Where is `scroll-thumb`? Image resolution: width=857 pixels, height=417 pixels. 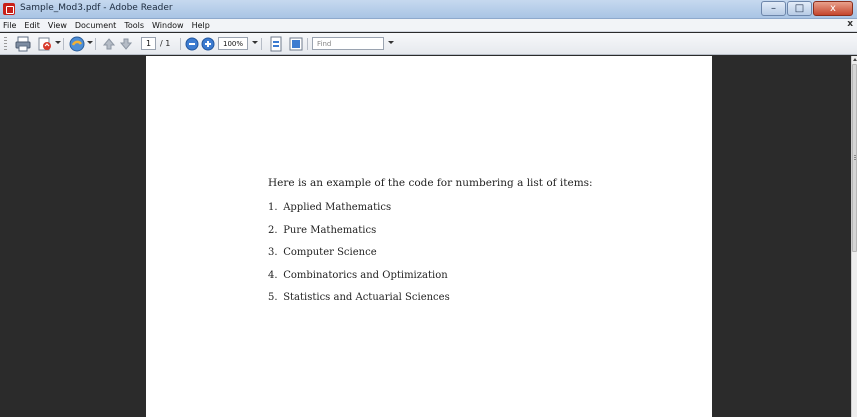 scroll-thumb is located at coordinates (854, 158).